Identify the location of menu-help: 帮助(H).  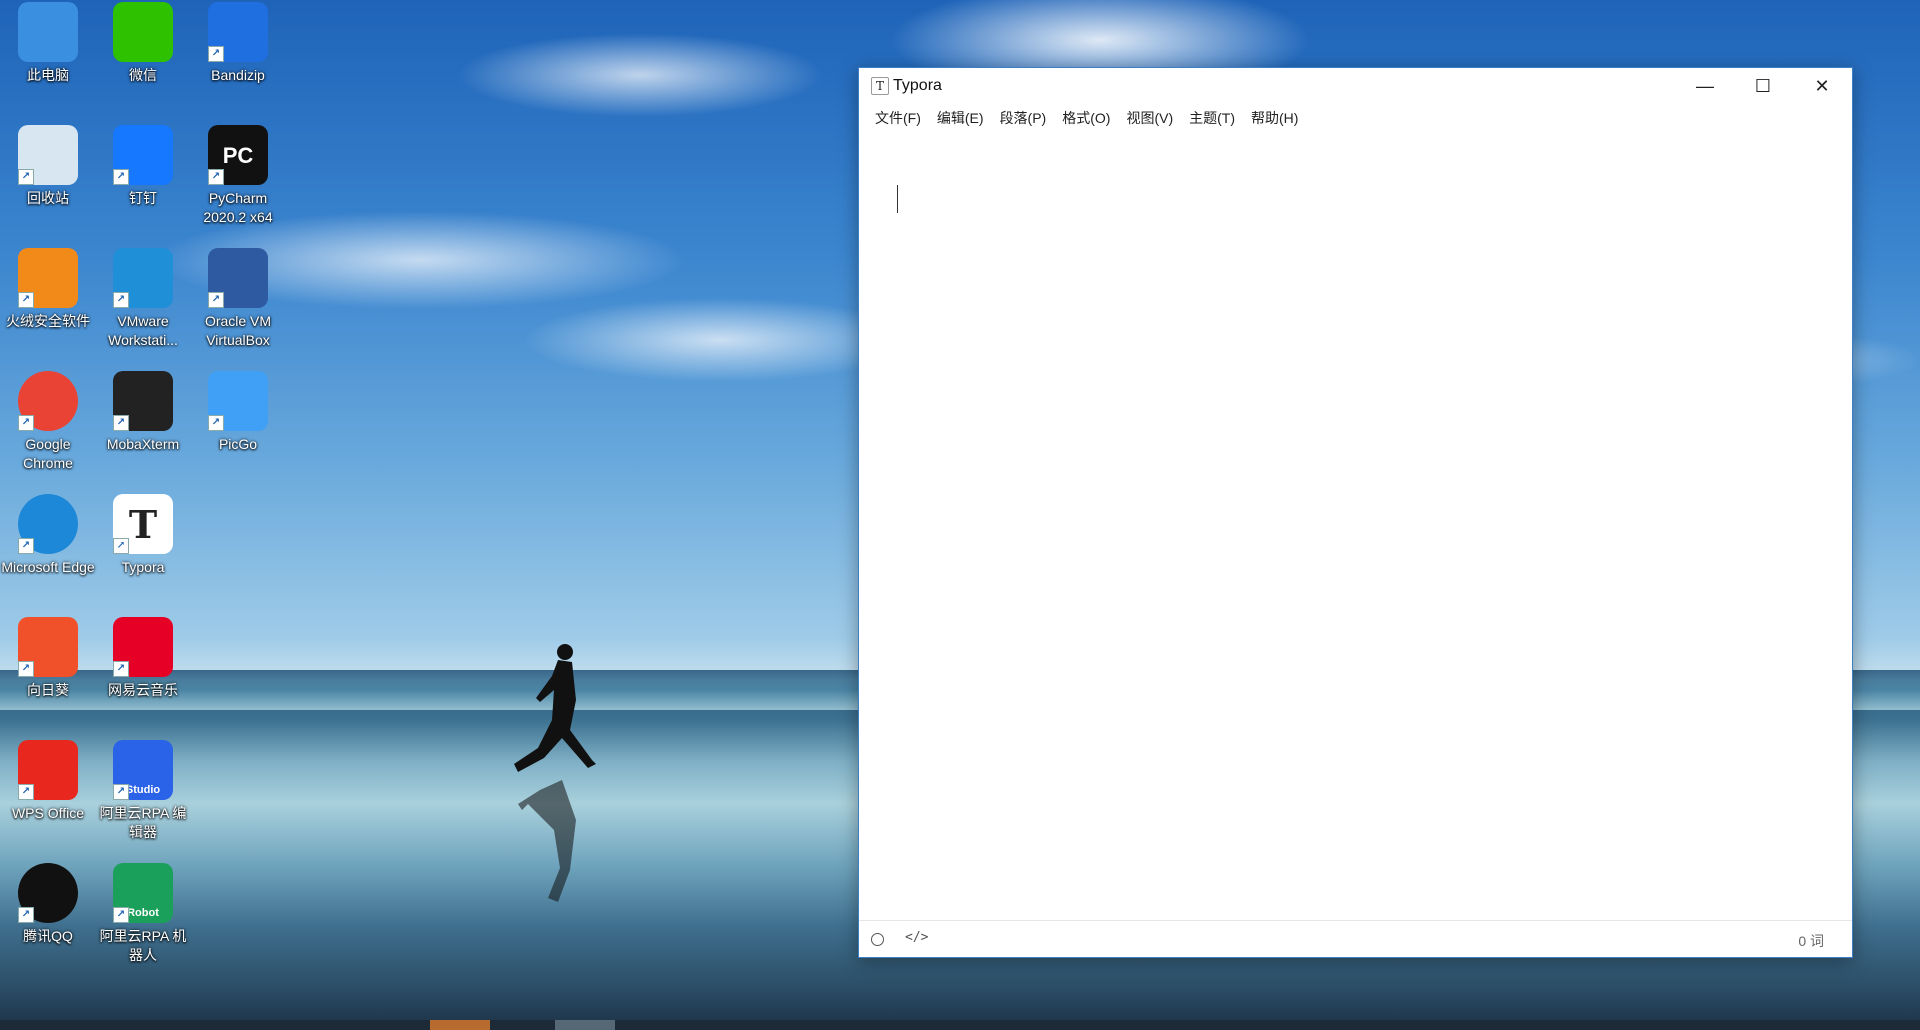
(1274, 118).